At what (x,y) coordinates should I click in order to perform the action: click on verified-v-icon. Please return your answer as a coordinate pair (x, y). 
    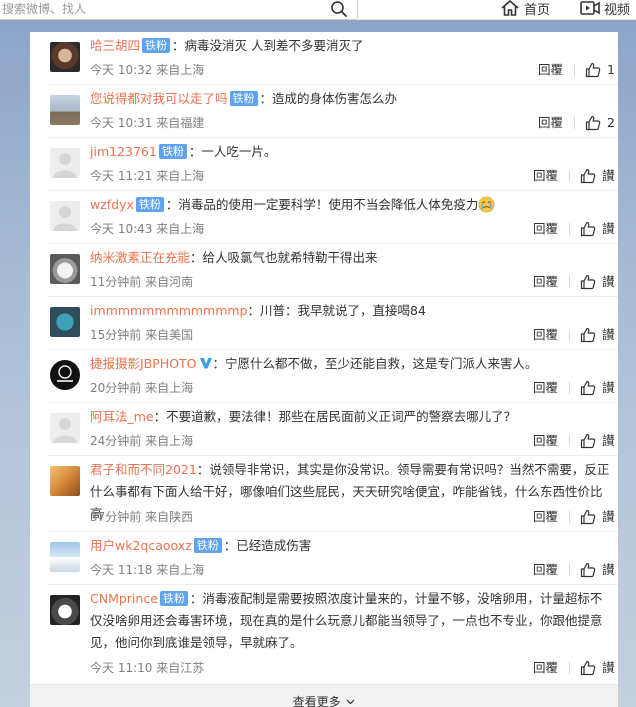
    Looking at the image, I should click on (205, 363).